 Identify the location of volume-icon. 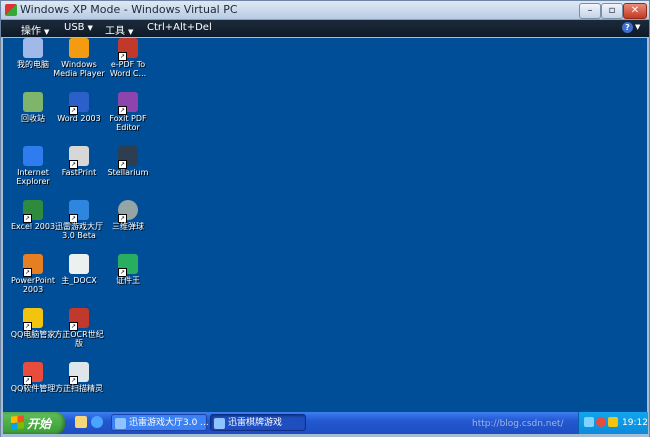
(613, 422).